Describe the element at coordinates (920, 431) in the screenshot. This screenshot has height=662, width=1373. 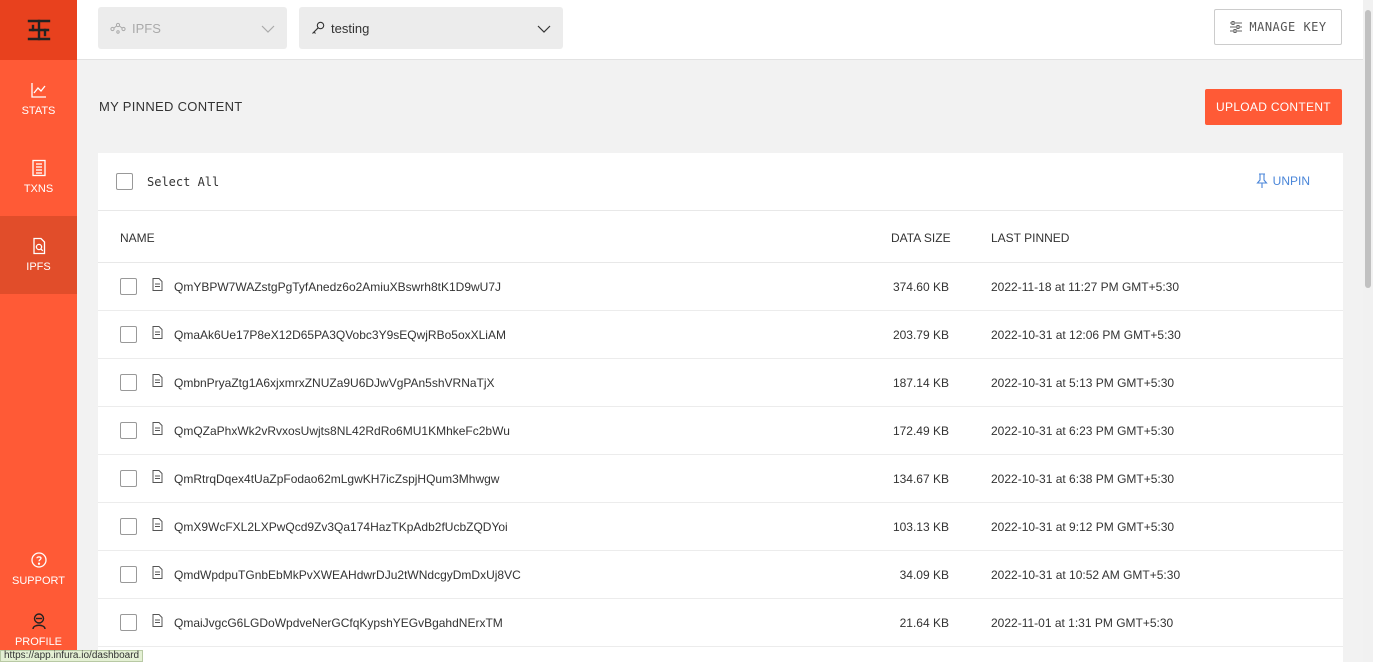
I see `file-size: 172.49 KB` at that location.